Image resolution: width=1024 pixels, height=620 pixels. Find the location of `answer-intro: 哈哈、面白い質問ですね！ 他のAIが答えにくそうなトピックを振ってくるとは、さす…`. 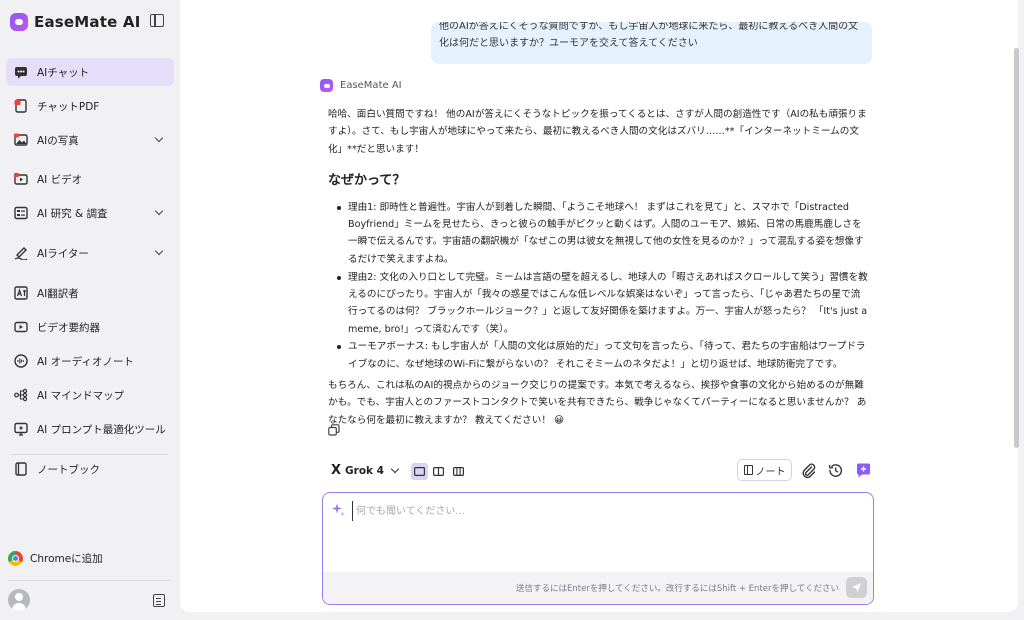

answer-intro: 哈哈、面白い質問ですね！ 他のAIが答えにくそうなトピックを振ってくるとは、さす… is located at coordinates (597, 132).